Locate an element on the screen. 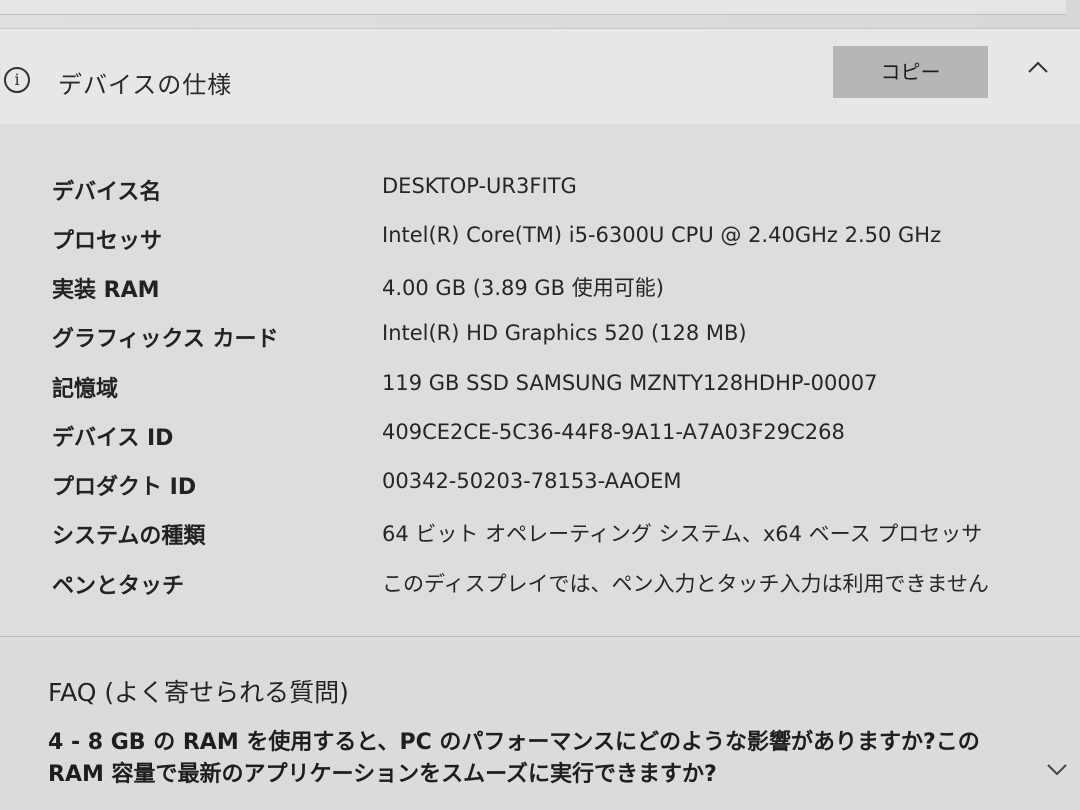 The width and height of the screenshot is (1080, 810). previous-section-edge is located at coordinates (533, 7).